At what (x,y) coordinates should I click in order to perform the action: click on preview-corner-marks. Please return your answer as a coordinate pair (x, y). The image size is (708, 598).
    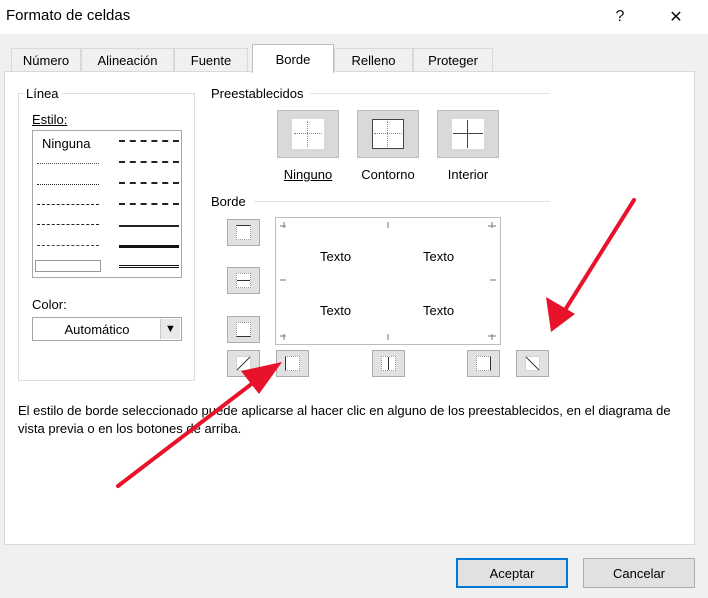
    Looking at the image, I should click on (388, 281).